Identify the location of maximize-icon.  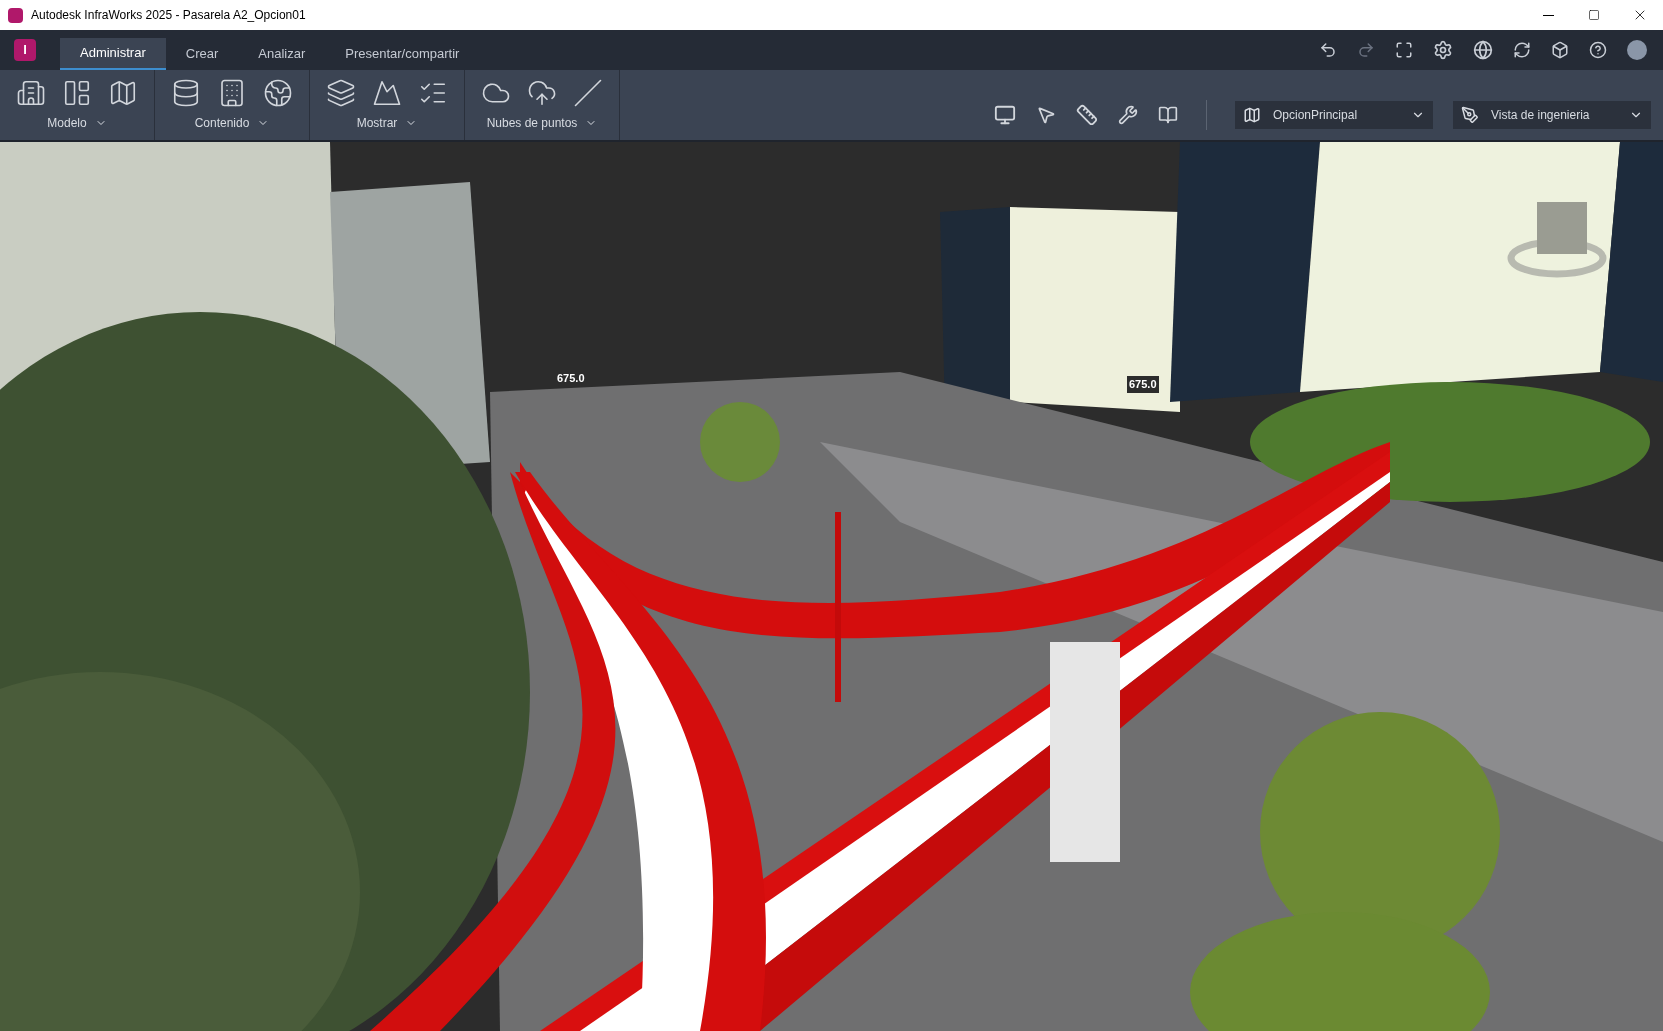
(1594, 15).